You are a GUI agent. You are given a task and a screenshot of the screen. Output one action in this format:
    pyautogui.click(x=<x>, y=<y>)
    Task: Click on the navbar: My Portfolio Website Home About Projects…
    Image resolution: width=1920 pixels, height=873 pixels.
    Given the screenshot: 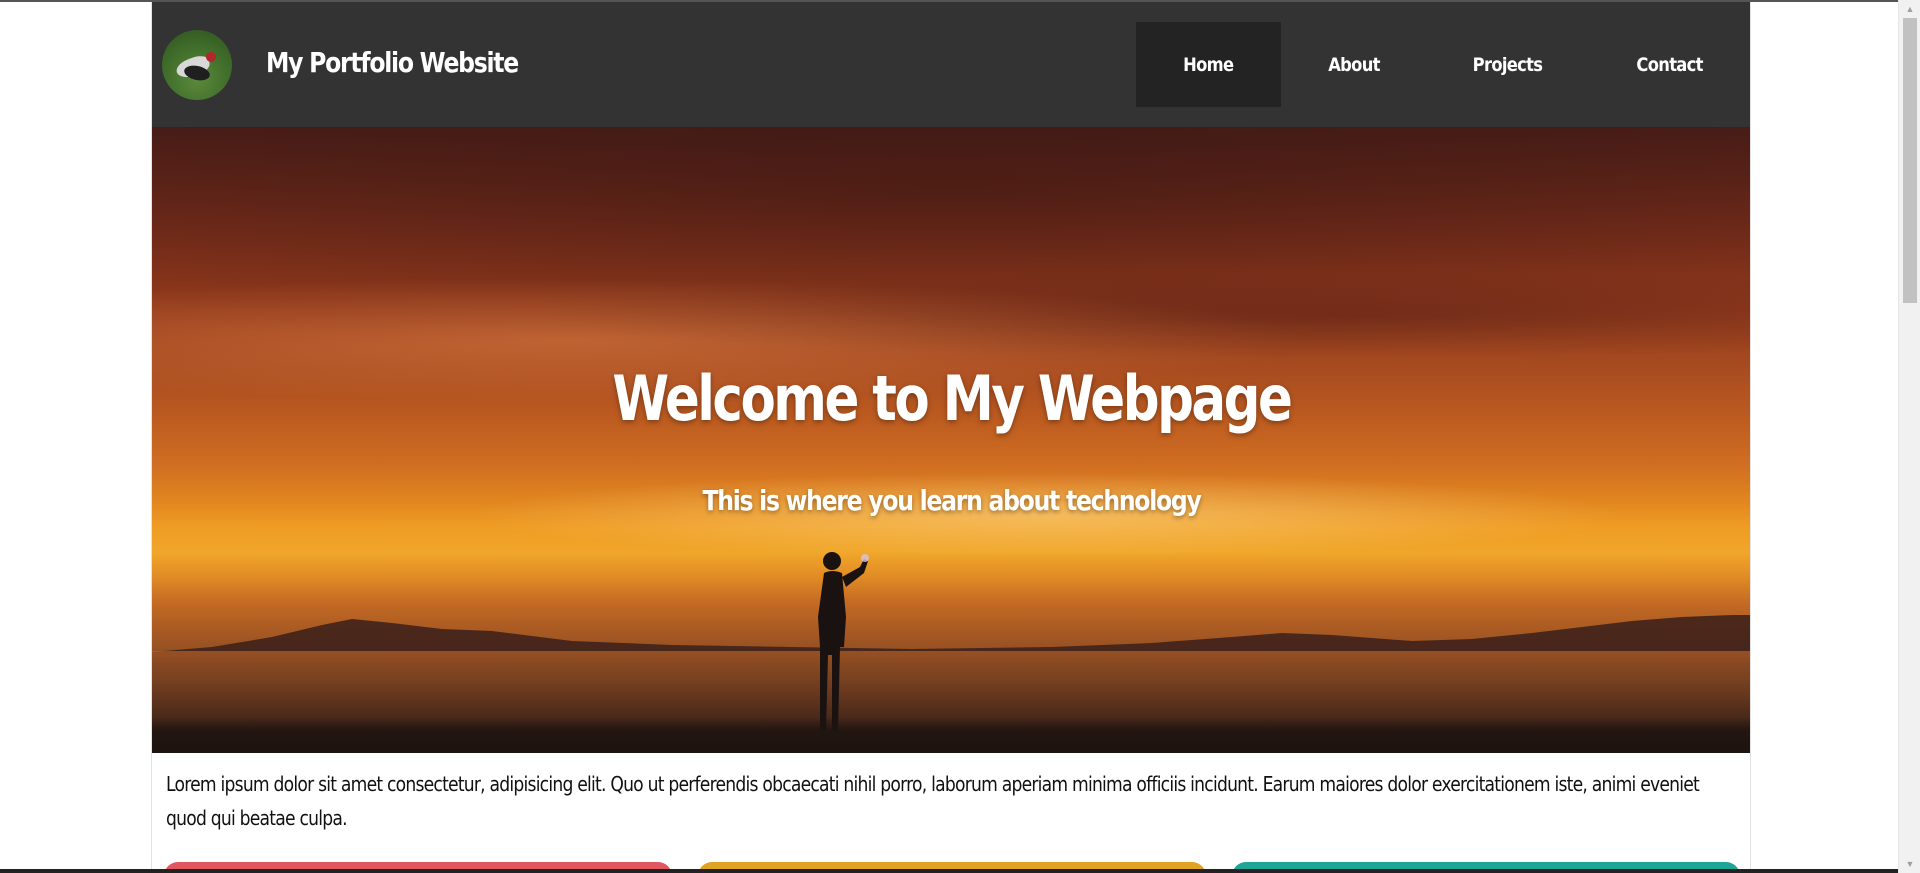 What is the action you would take?
    pyautogui.click(x=951, y=64)
    